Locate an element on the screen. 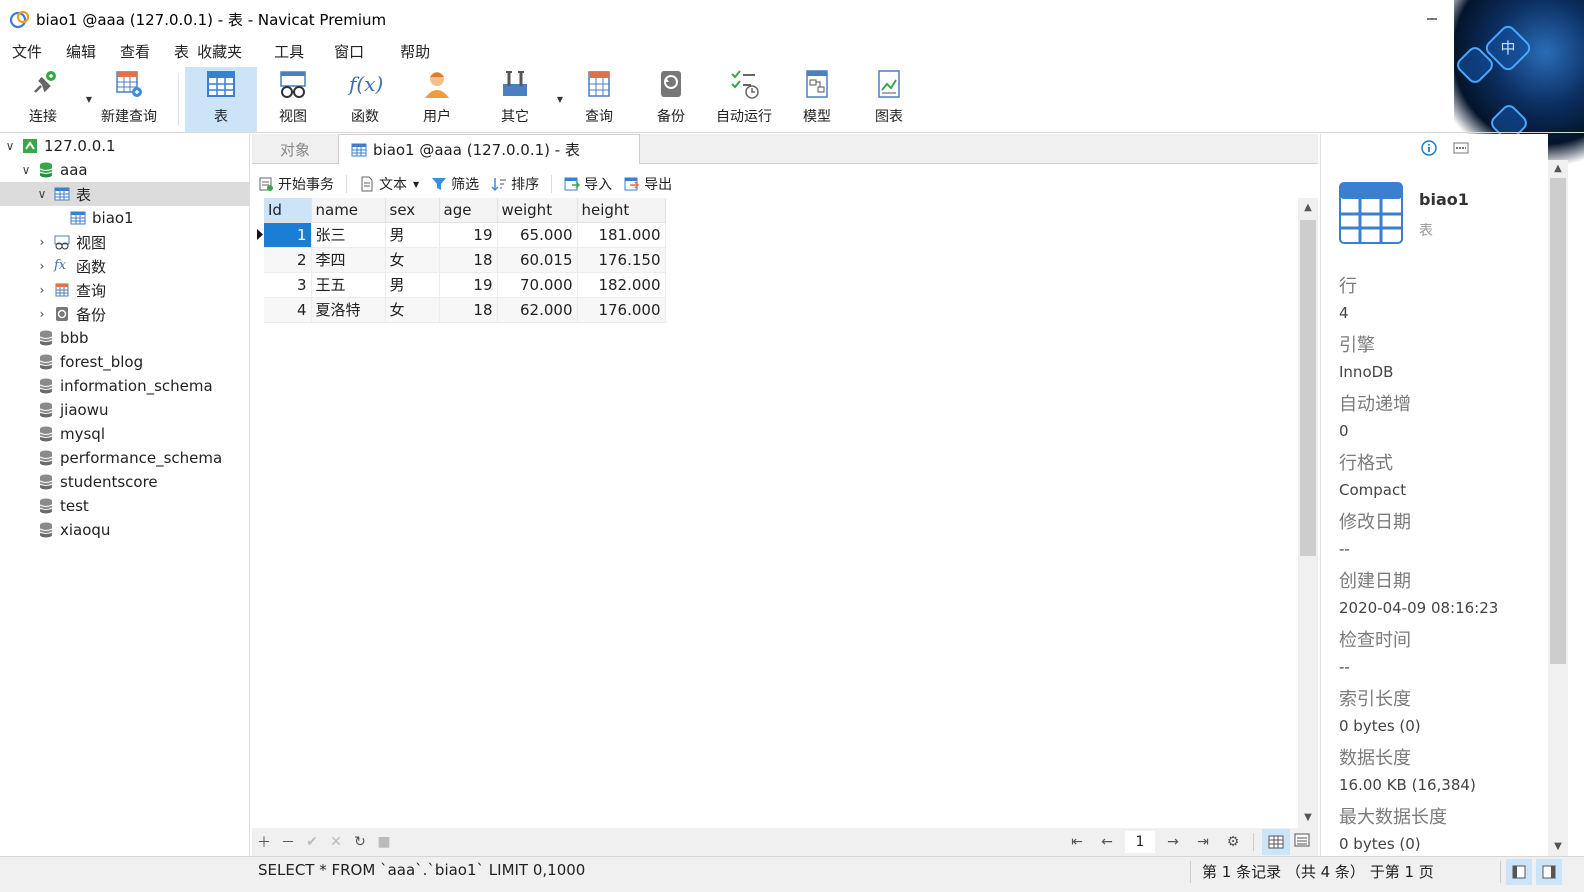 Image resolution: width=1584 pixels, height=892 pixels. cell-height: 176.150 is located at coordinates (621, 260).